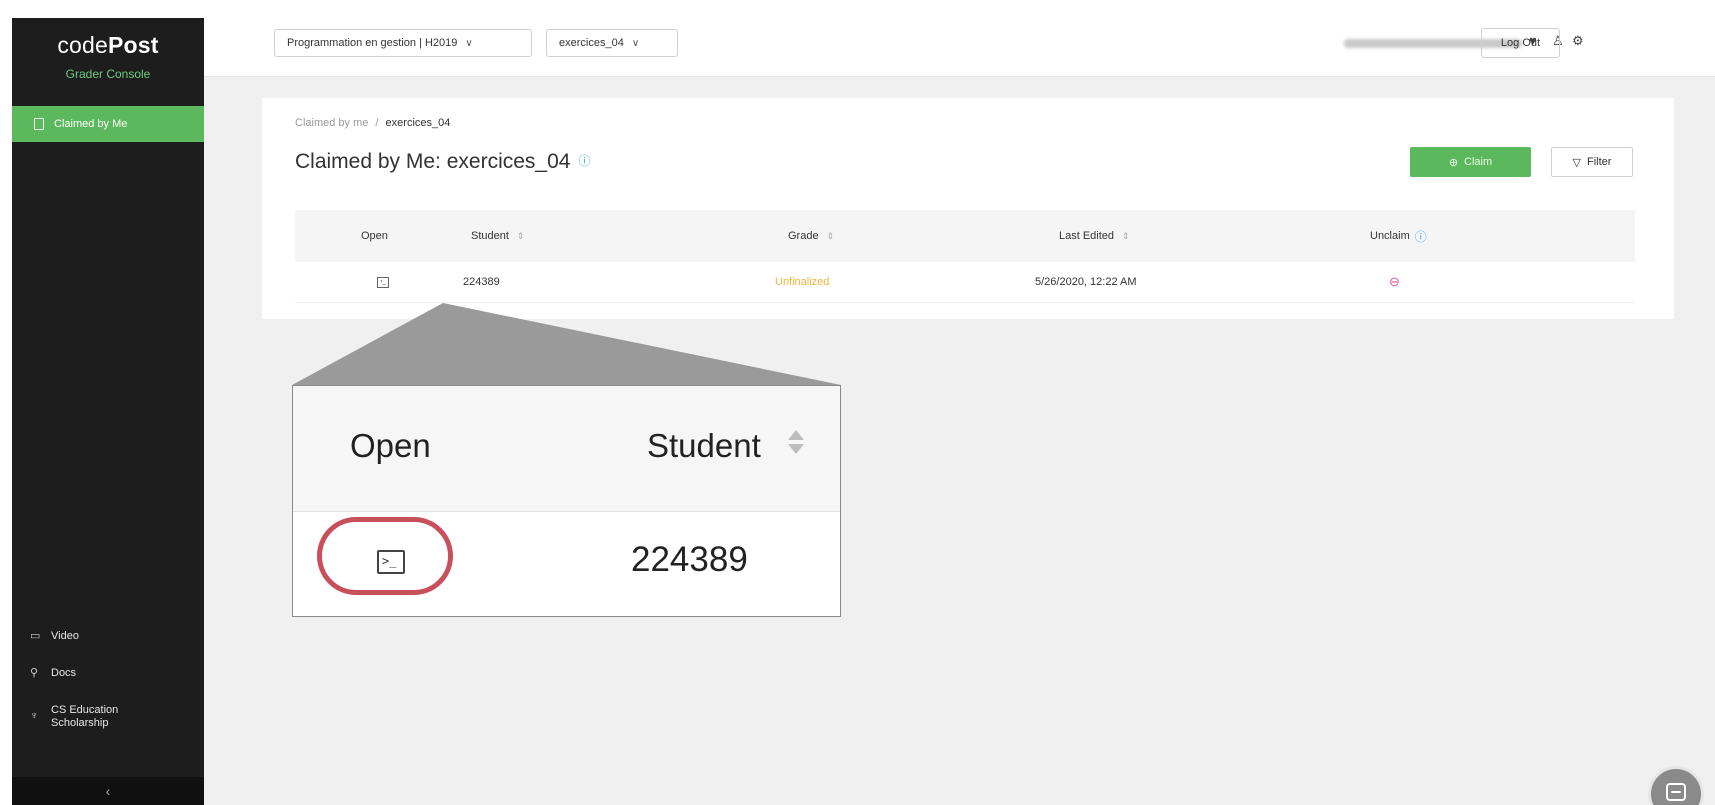  Describe the element at coordinates (704, 445) in the screenshot. I see `zoom-student-label: Student` at that location.